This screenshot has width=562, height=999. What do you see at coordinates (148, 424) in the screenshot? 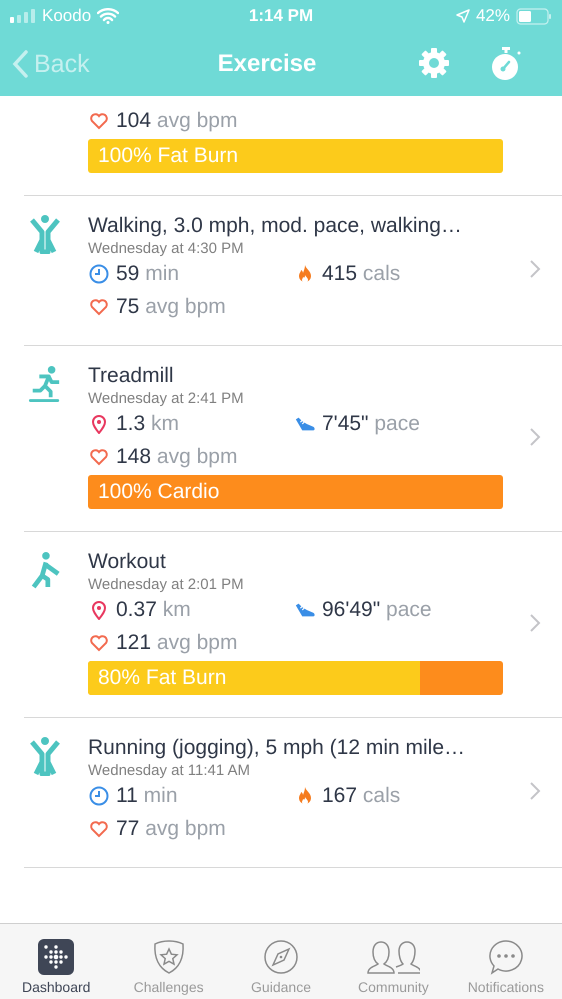
I see `stat-value: 1.3 km` at bounding box center [148, 424].